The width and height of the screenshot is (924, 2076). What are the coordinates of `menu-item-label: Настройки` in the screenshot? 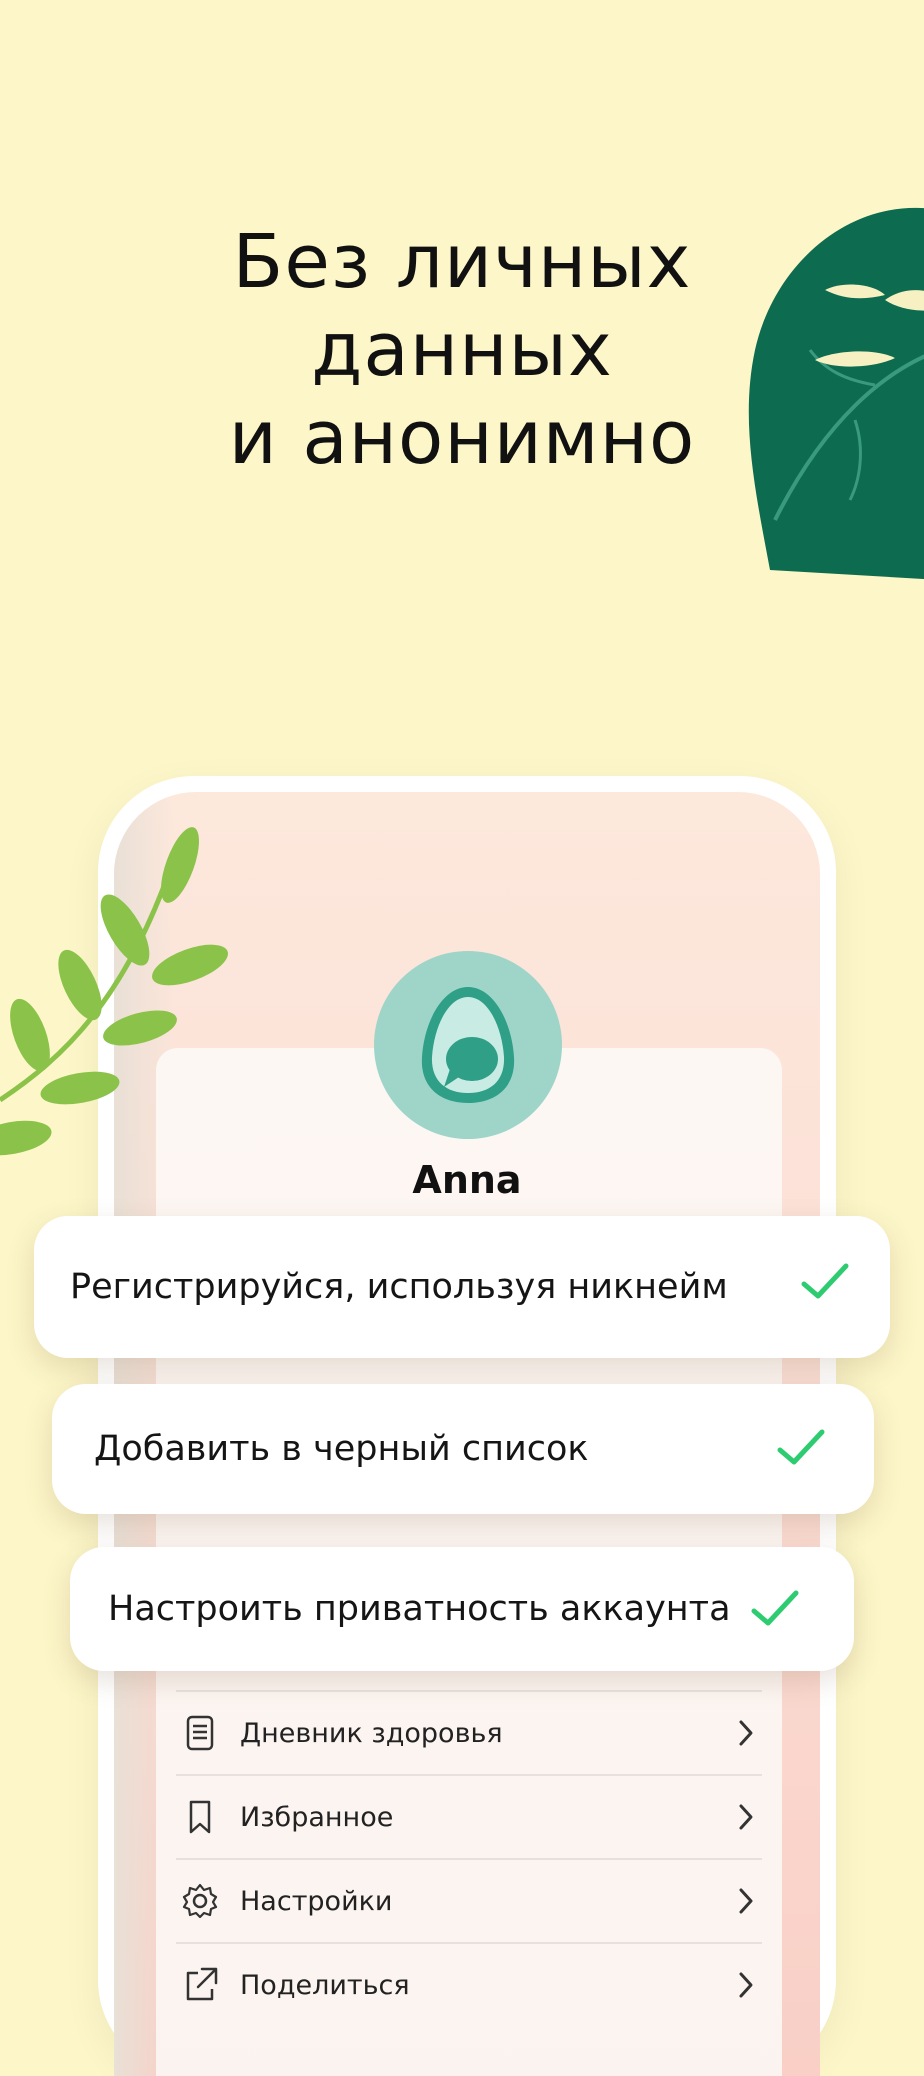 It's located at (316, 1901).